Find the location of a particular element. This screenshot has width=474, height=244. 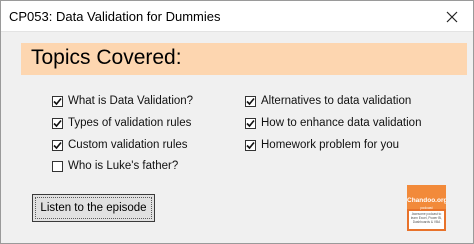

topic-checkbox-enhance: How to enhance data validation is located at coordinates (333, 123).